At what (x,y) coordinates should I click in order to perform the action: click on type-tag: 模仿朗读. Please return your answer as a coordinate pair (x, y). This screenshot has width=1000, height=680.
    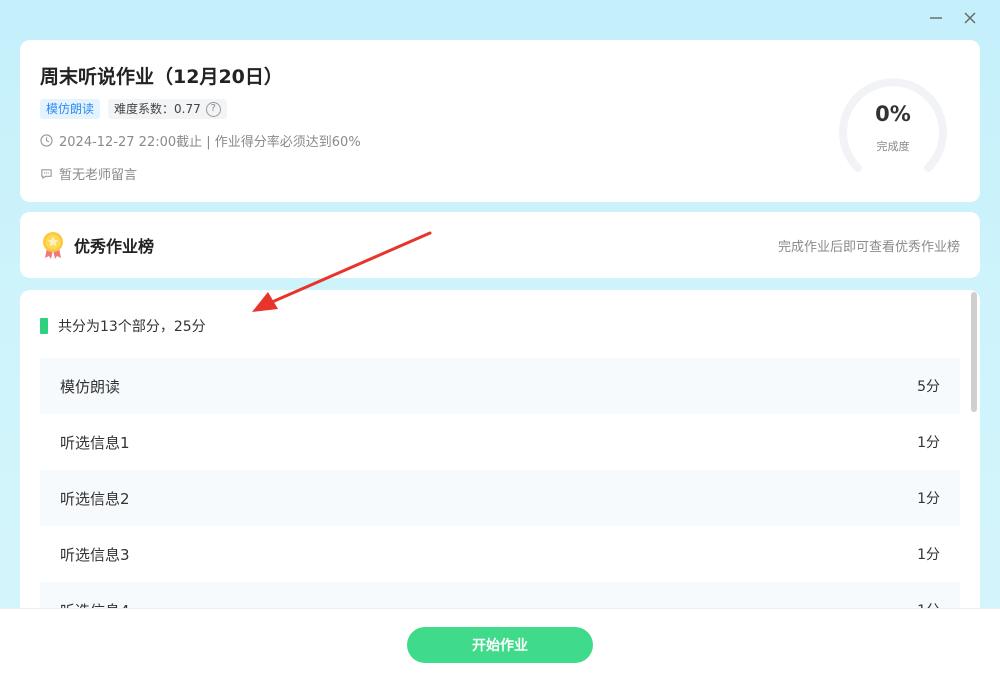
    Looking at the image, I should click on (70, 109).